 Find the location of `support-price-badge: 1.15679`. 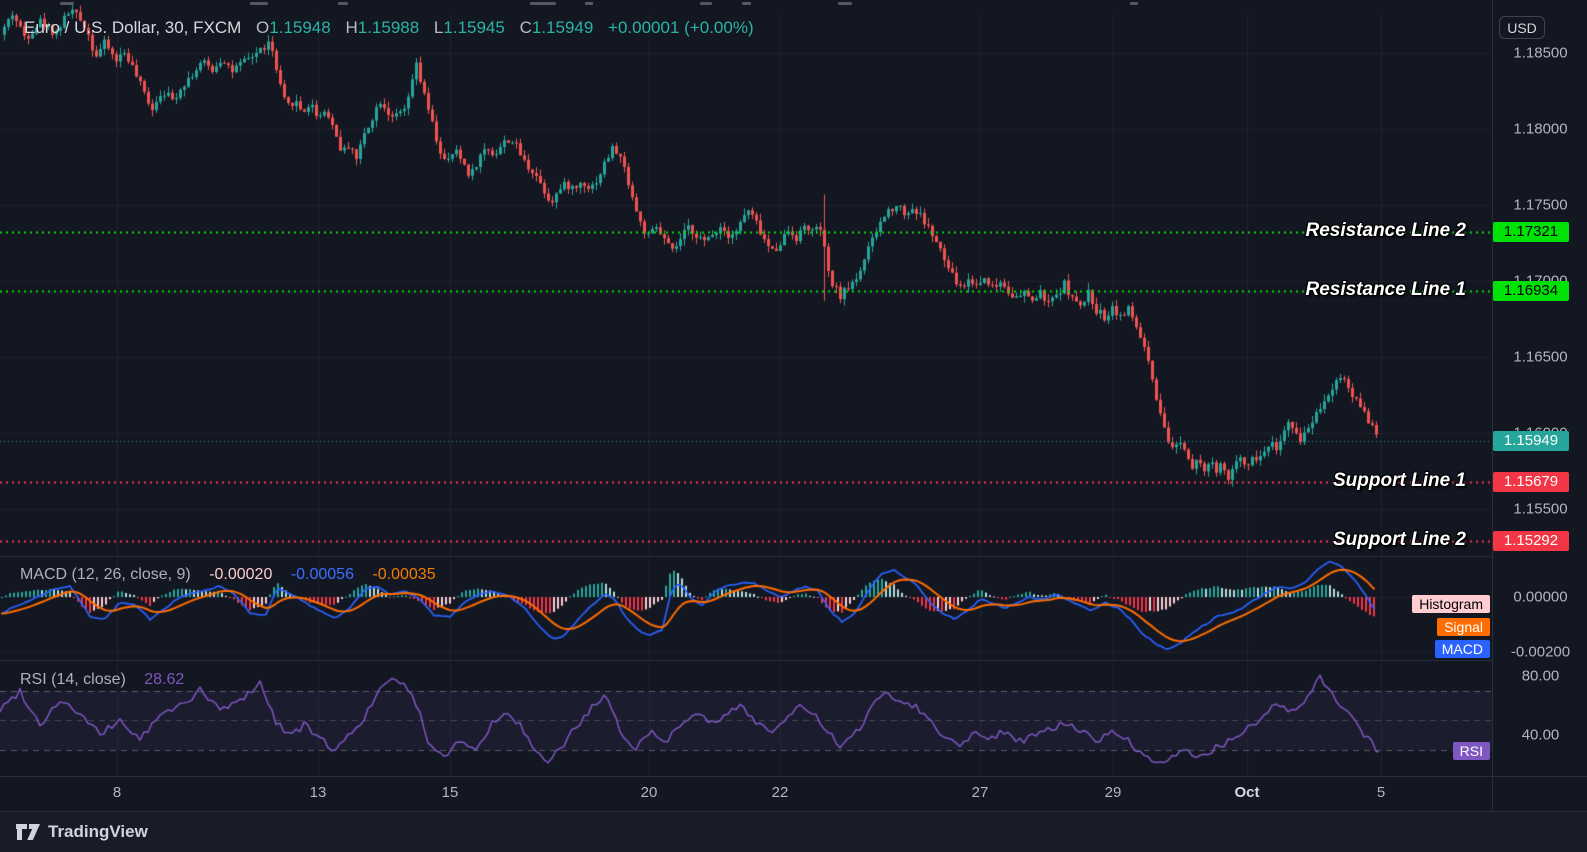

support-price-badge: 1.15679 is located at coordinates (1531, 481).